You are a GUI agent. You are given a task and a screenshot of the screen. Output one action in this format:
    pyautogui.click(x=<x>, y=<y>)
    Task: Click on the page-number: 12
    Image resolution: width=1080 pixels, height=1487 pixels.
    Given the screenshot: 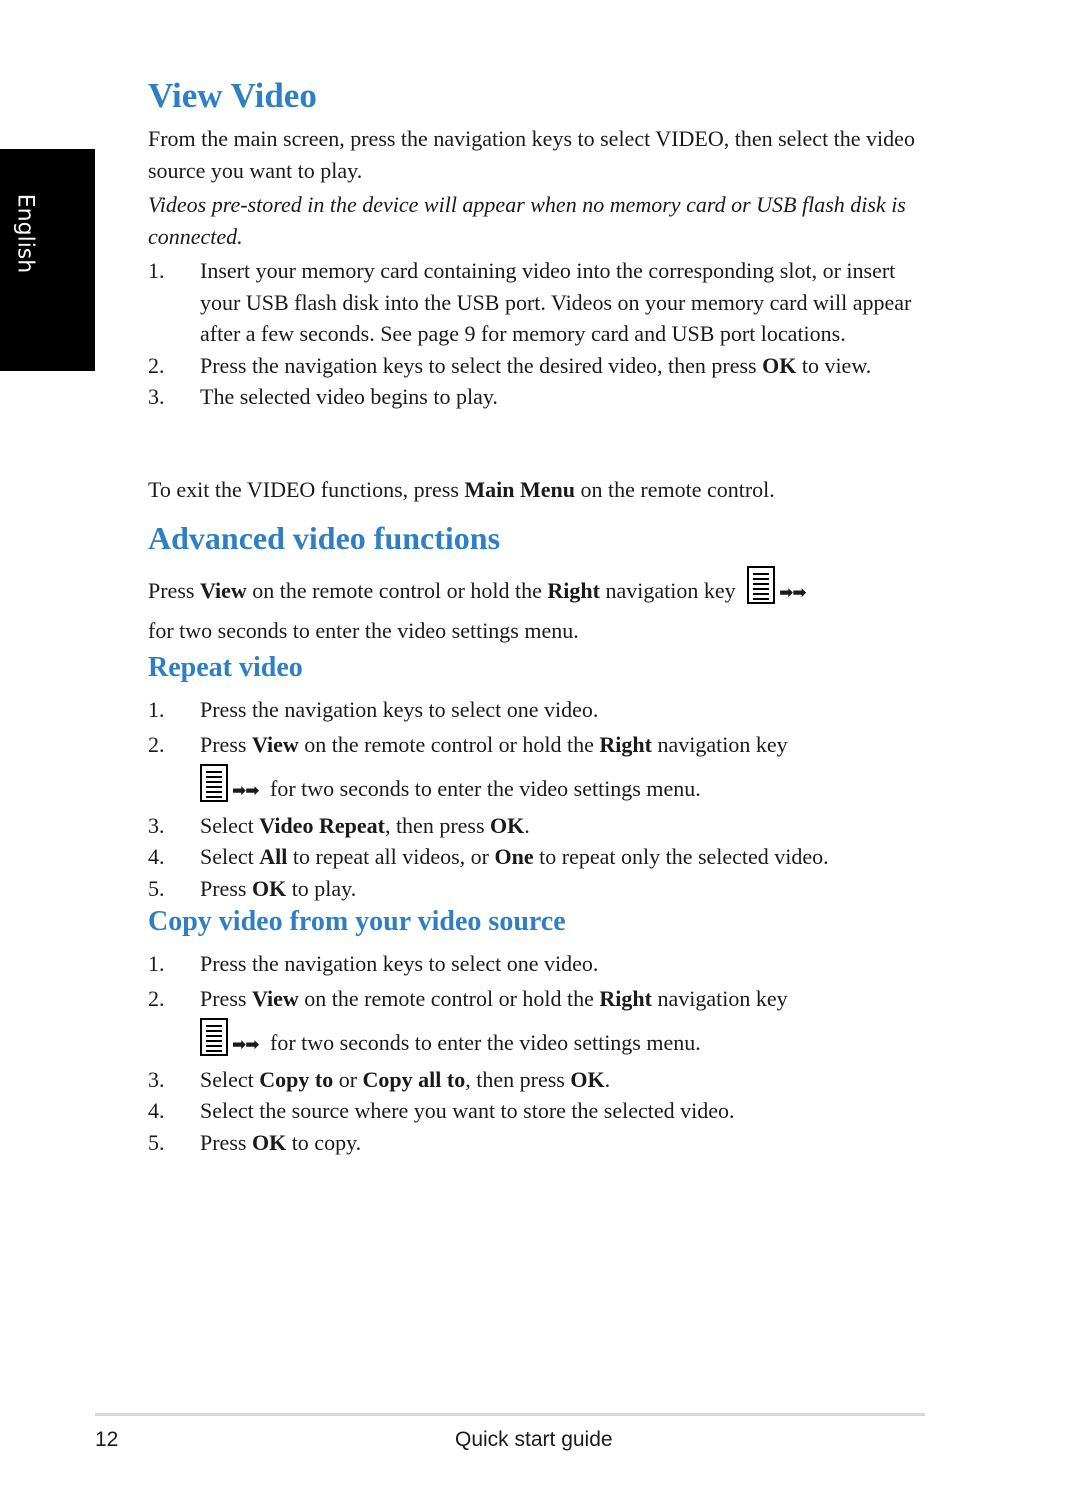 What is the action you would take?
    pyautogui.click(x=107, y=1439)
    